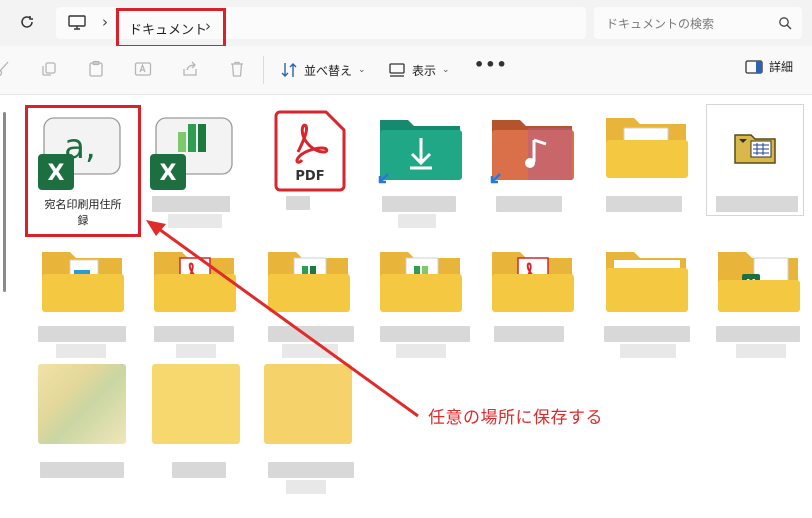 The width and height of the screenshot is (812, 518). I want to click on folder-icon: X, so click(759, 282).